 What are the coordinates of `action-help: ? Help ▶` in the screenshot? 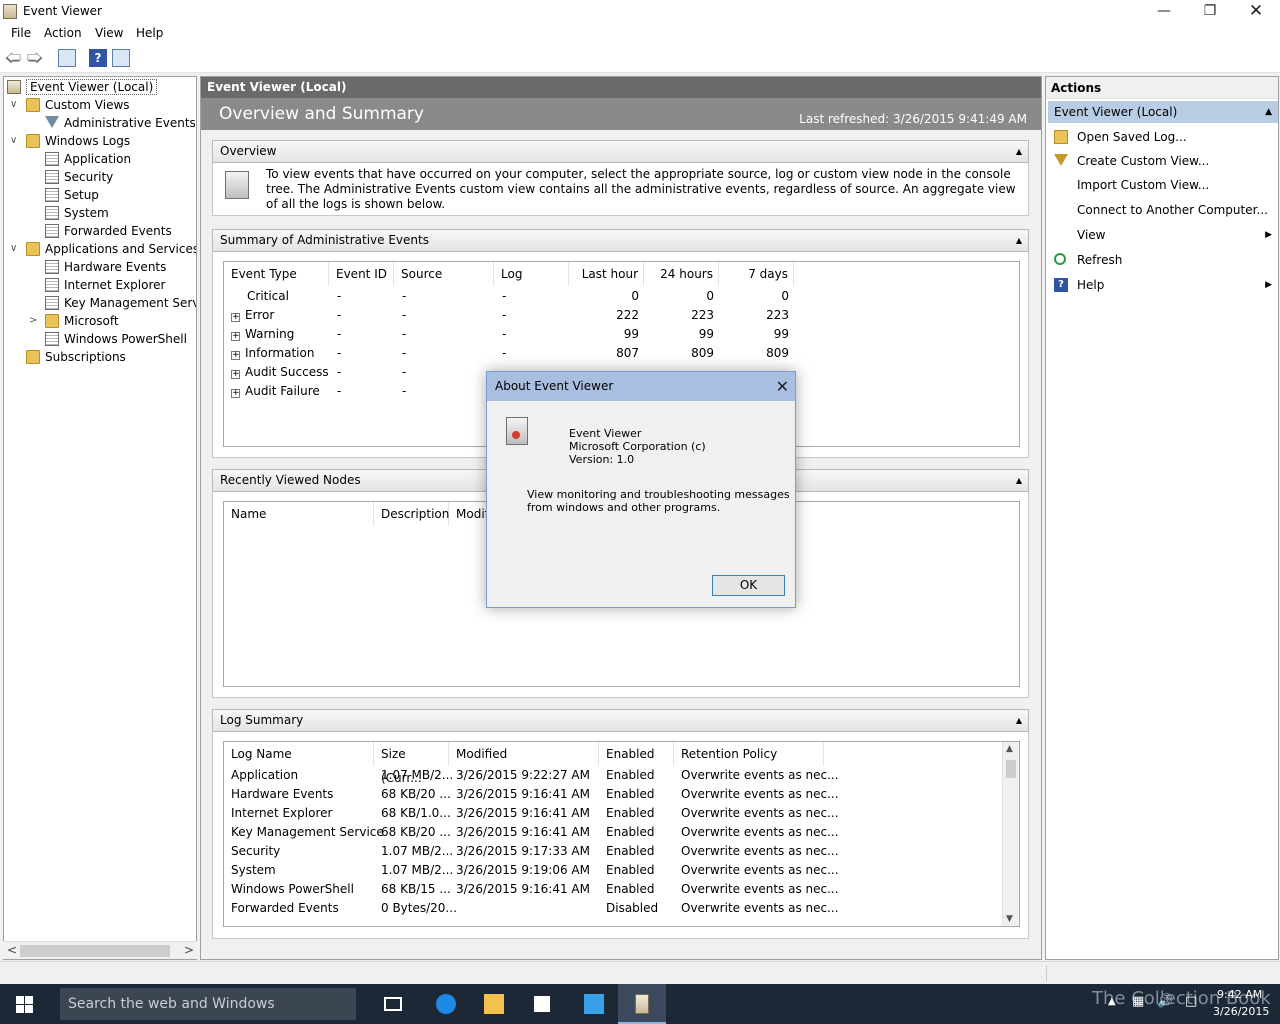 It's located at (1162, 285).